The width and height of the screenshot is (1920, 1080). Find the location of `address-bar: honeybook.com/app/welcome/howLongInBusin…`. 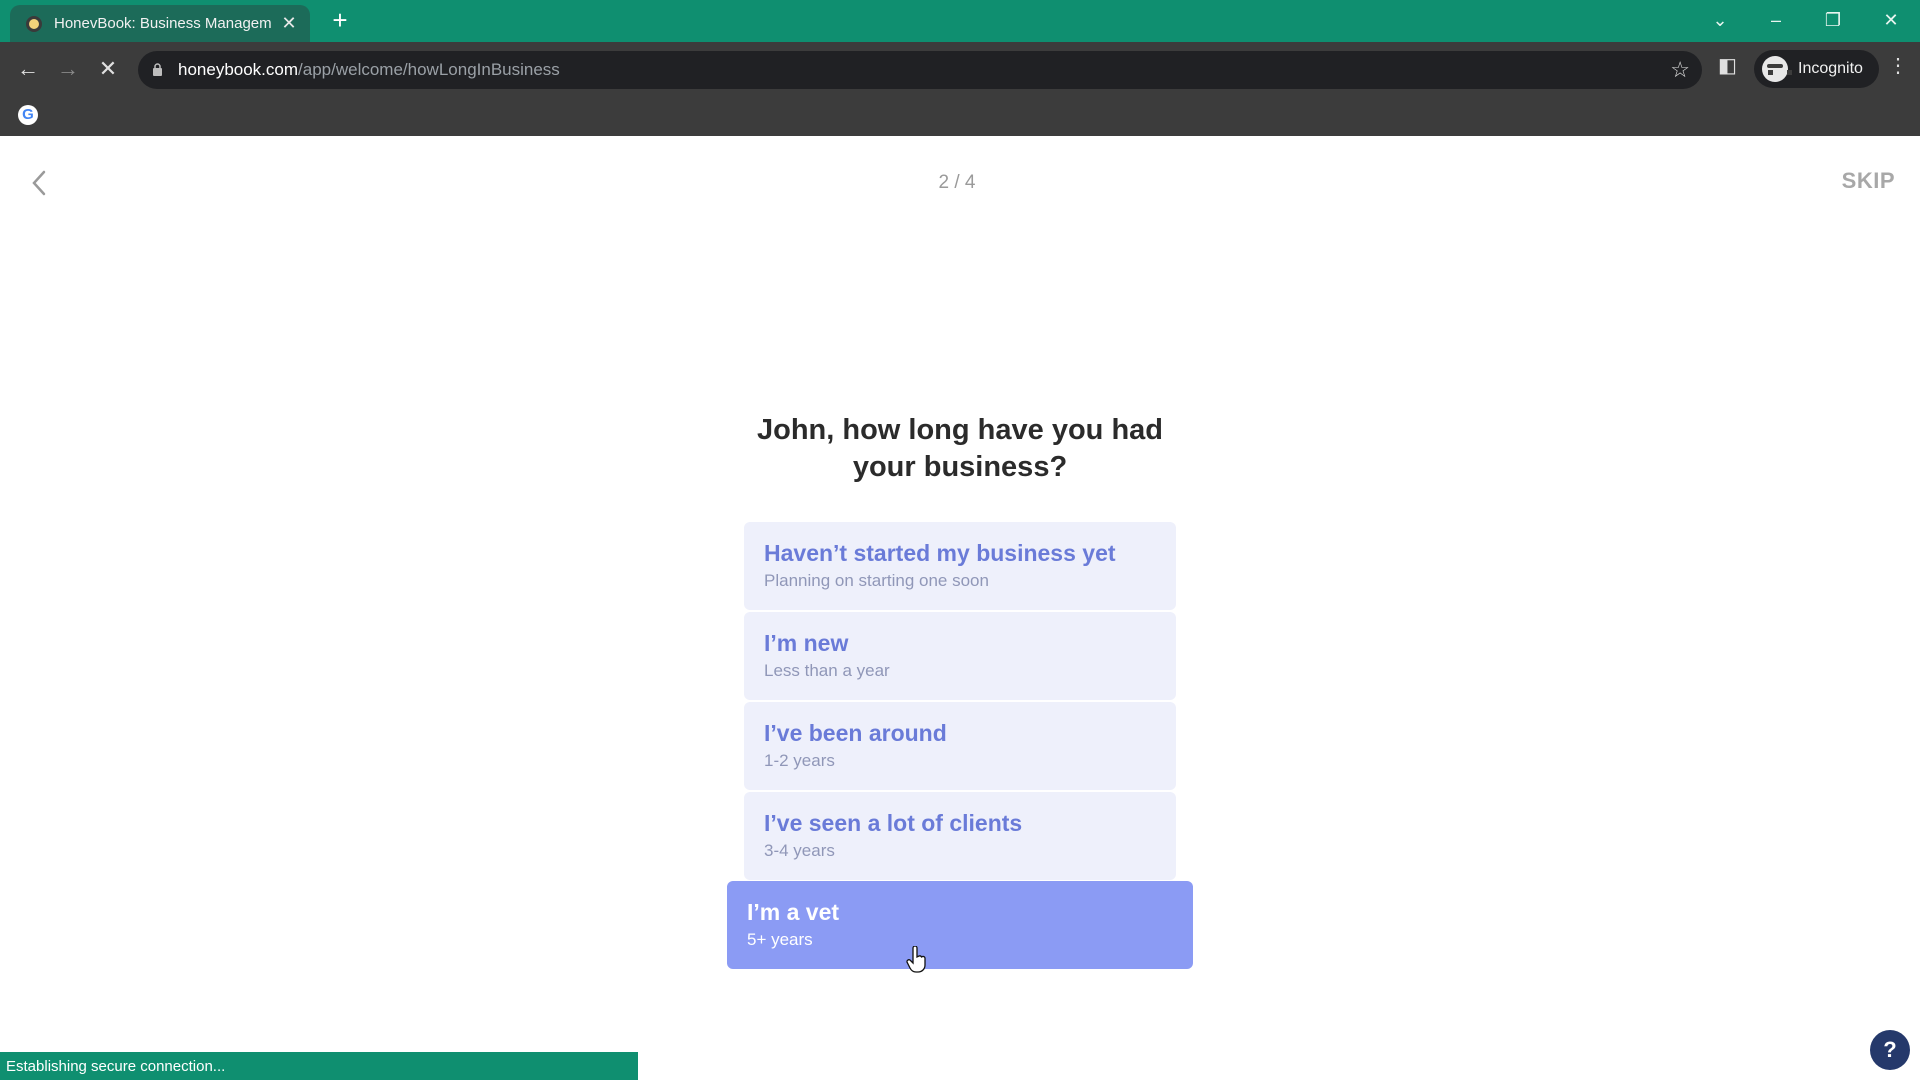

address-bar: honeybook.com/app/welcome/howLongInBusin… is located at coordinates (920, 70).